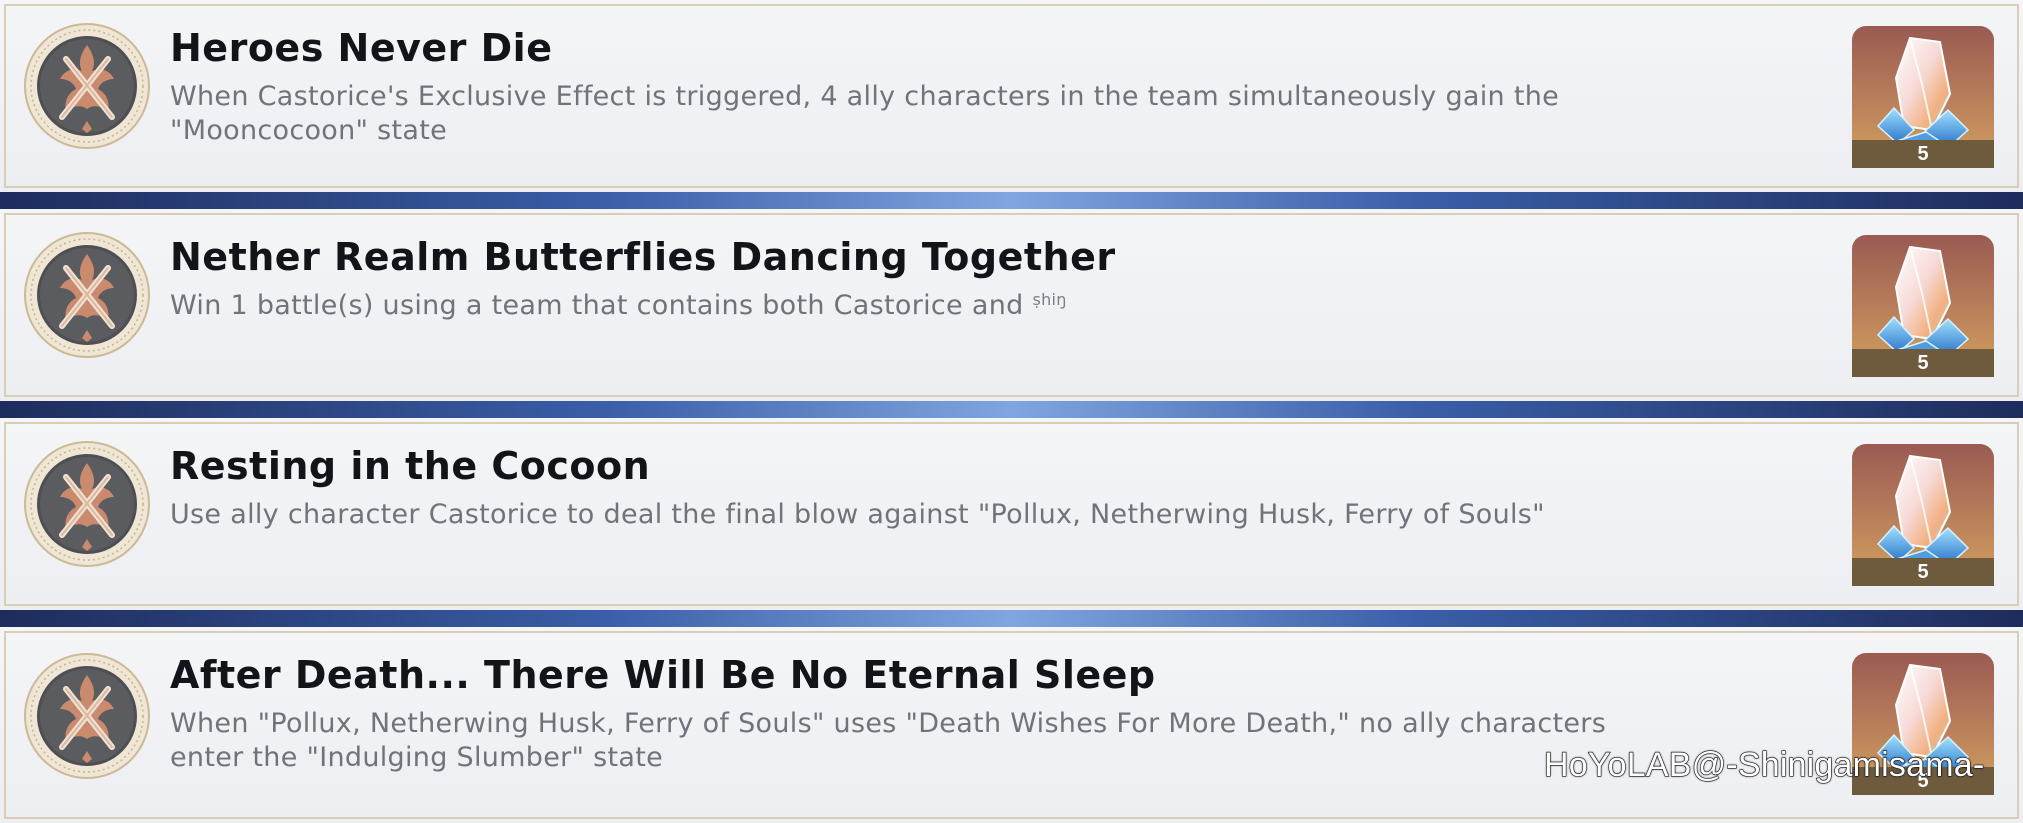 This screenshot has height=823, width=2023. Describe the element at coordinates (361, 48) in the screenshot. I see `achievement-title: Heroes Never Die` at that location.